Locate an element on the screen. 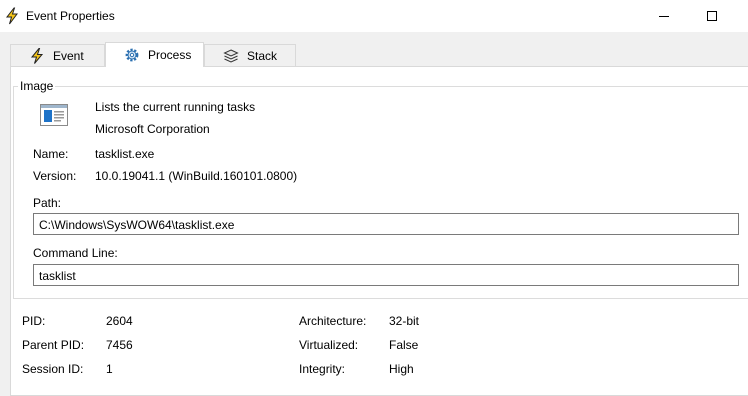 The height and width of the screenshot is (396, 748). architecture-value: 32-bit is located at coordinates (404, 321).